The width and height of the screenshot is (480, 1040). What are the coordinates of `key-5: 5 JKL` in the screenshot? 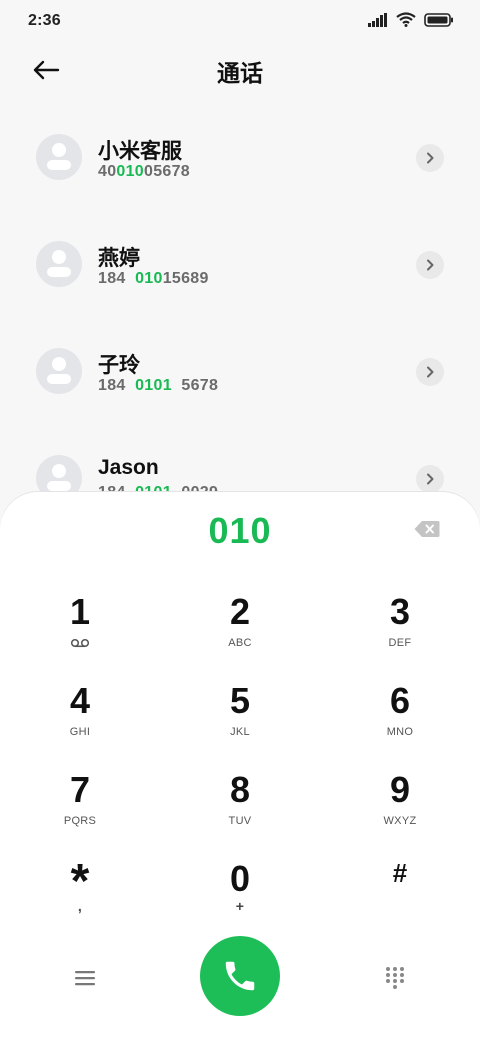 It's located at (240, 720).